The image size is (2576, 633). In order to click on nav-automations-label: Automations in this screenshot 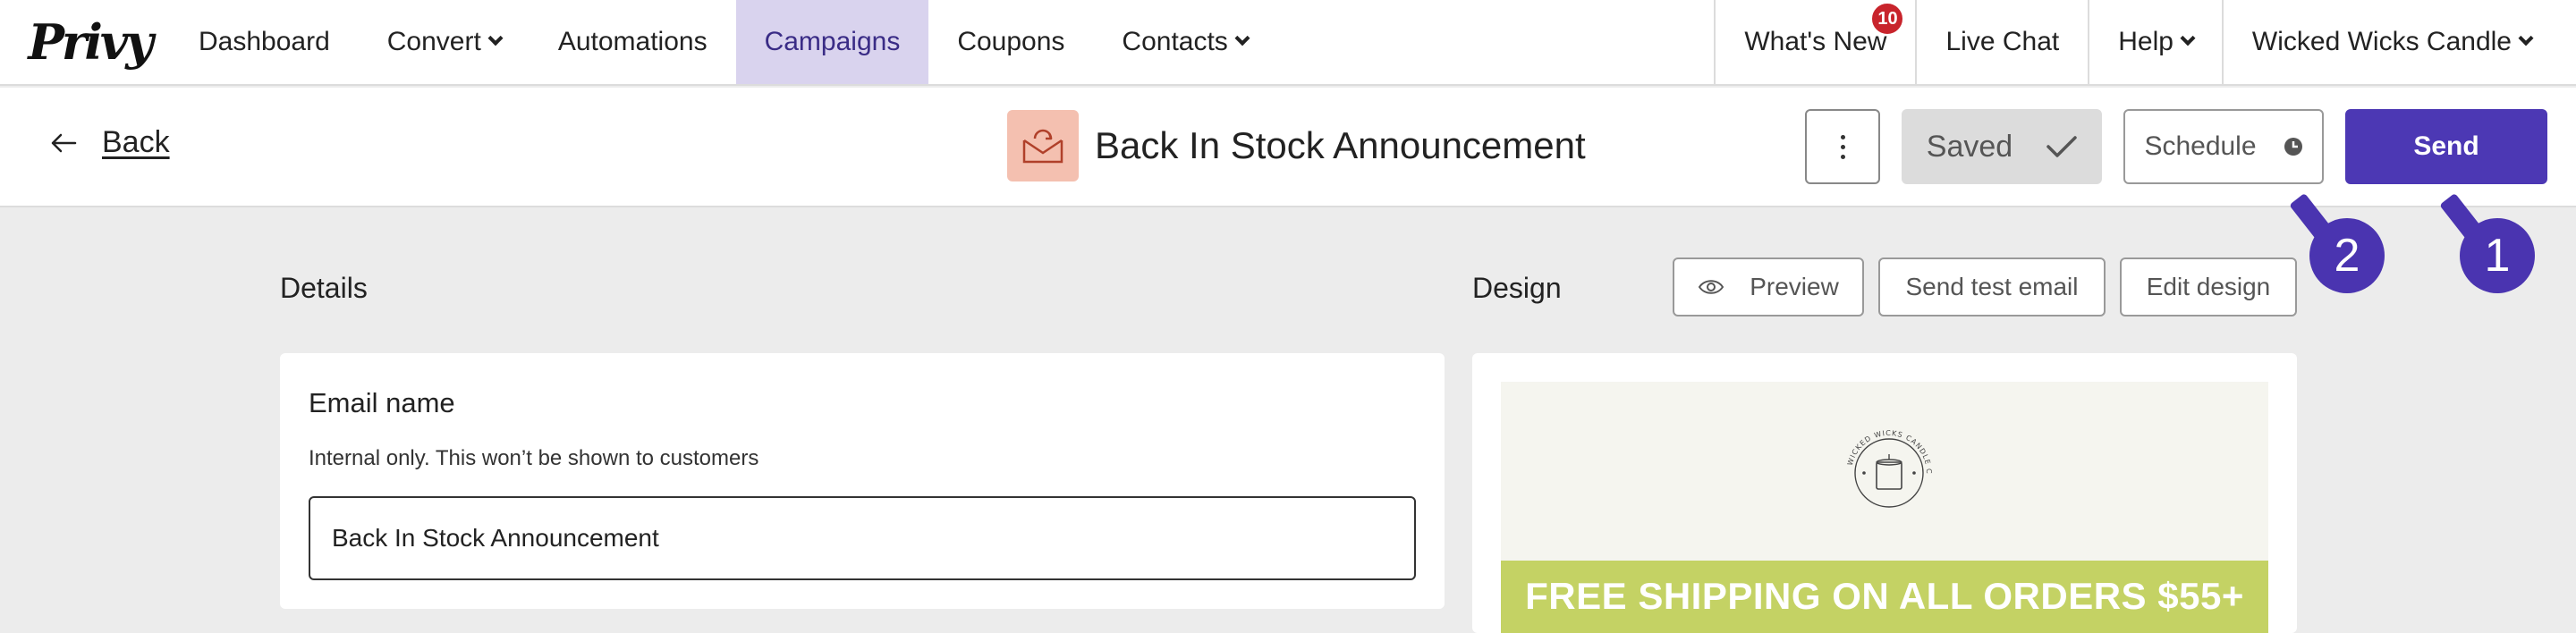, I will do `click(632, 41)`.